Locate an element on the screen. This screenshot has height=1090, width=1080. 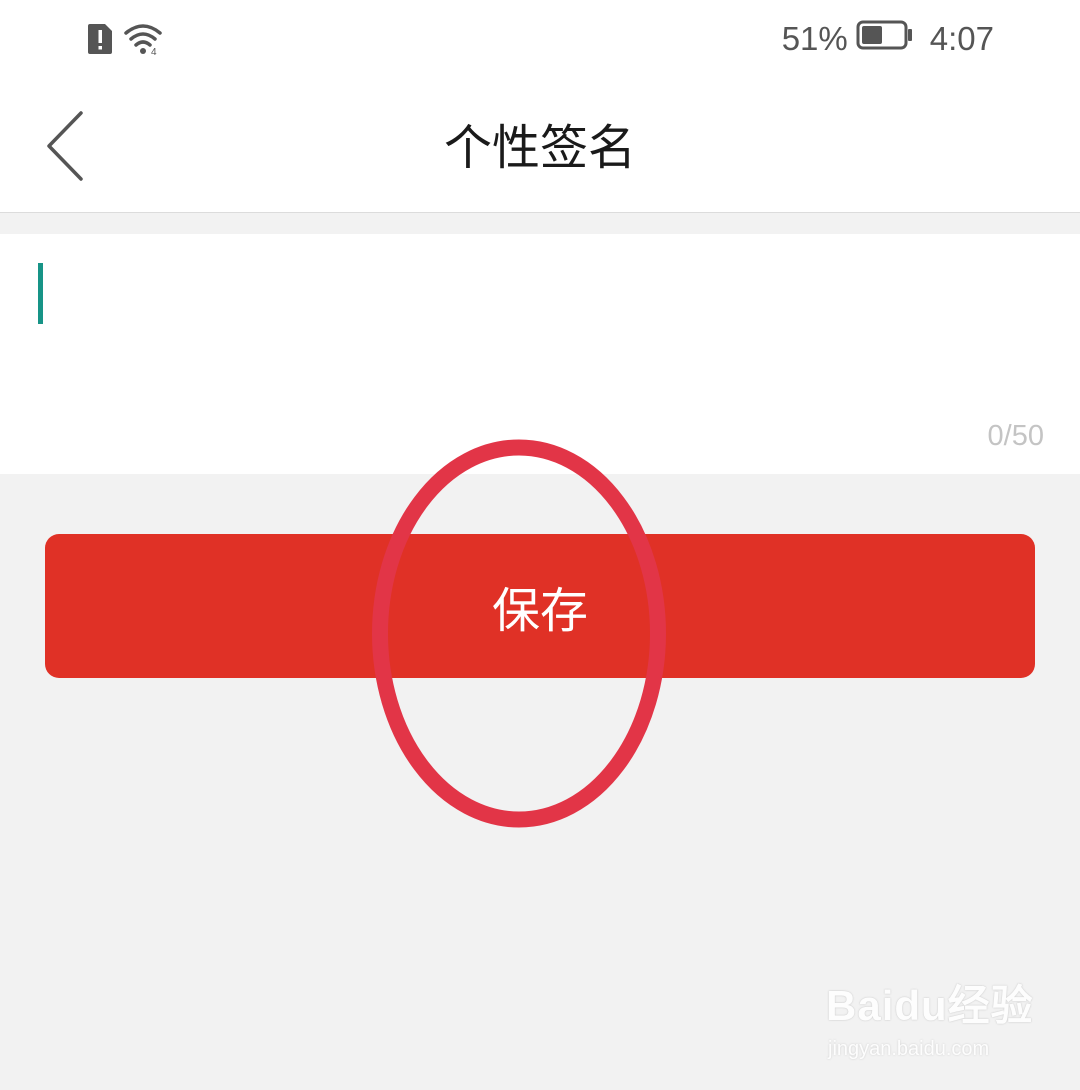
svg-text: 4 is located at coordinates (154, 51).